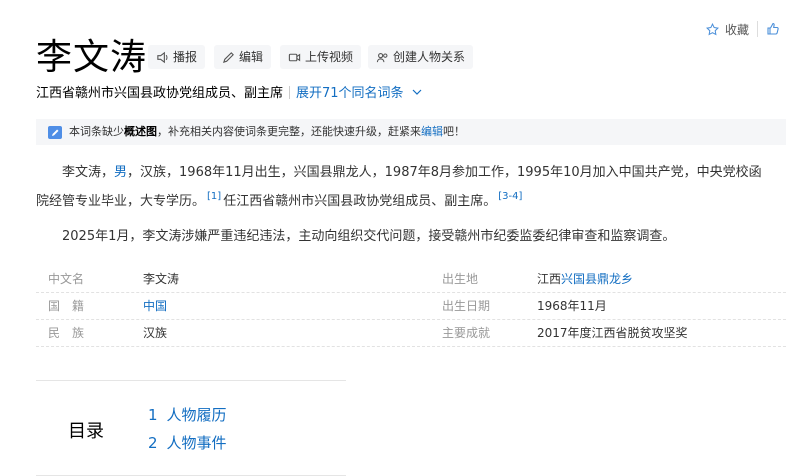 The image size is (786, 476). I want to click on info-value: 李文涛, so click(161, 279).